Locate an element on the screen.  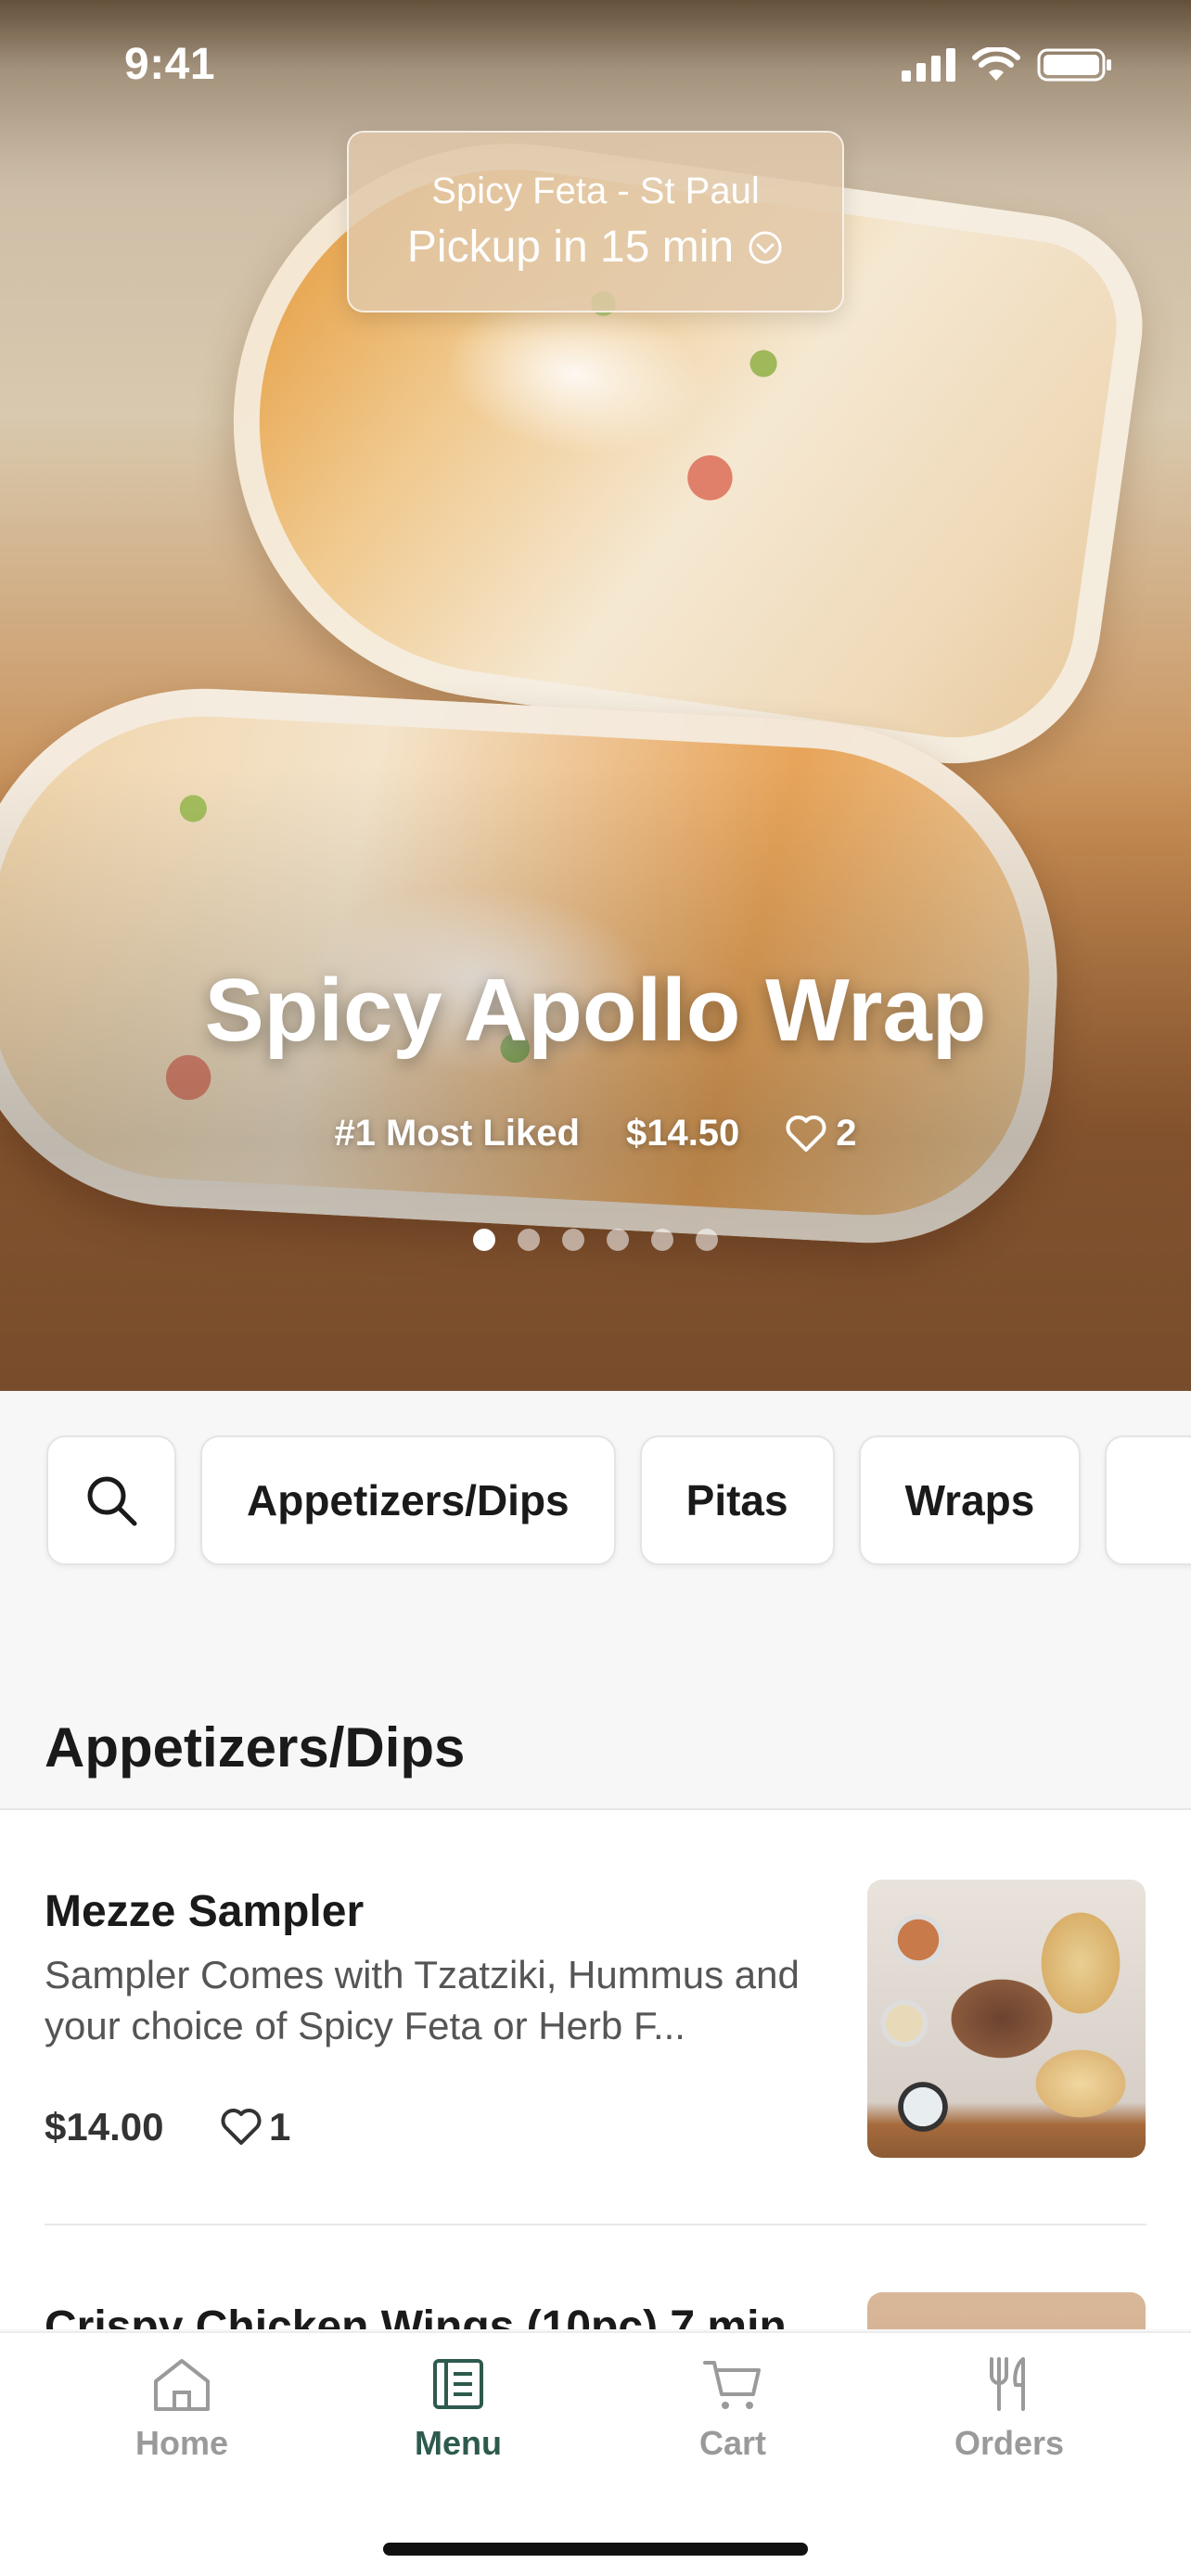
tab-label: Cart is located at coordinates (732, 2443).